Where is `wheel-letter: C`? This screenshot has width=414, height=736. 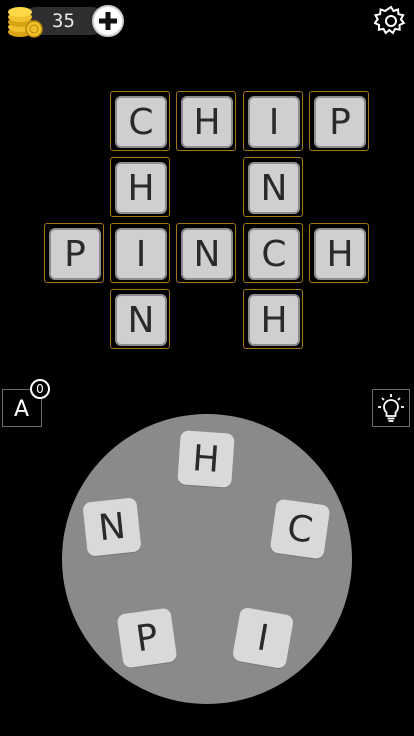
wheel-letter: C is located at coordinates (300, 529).